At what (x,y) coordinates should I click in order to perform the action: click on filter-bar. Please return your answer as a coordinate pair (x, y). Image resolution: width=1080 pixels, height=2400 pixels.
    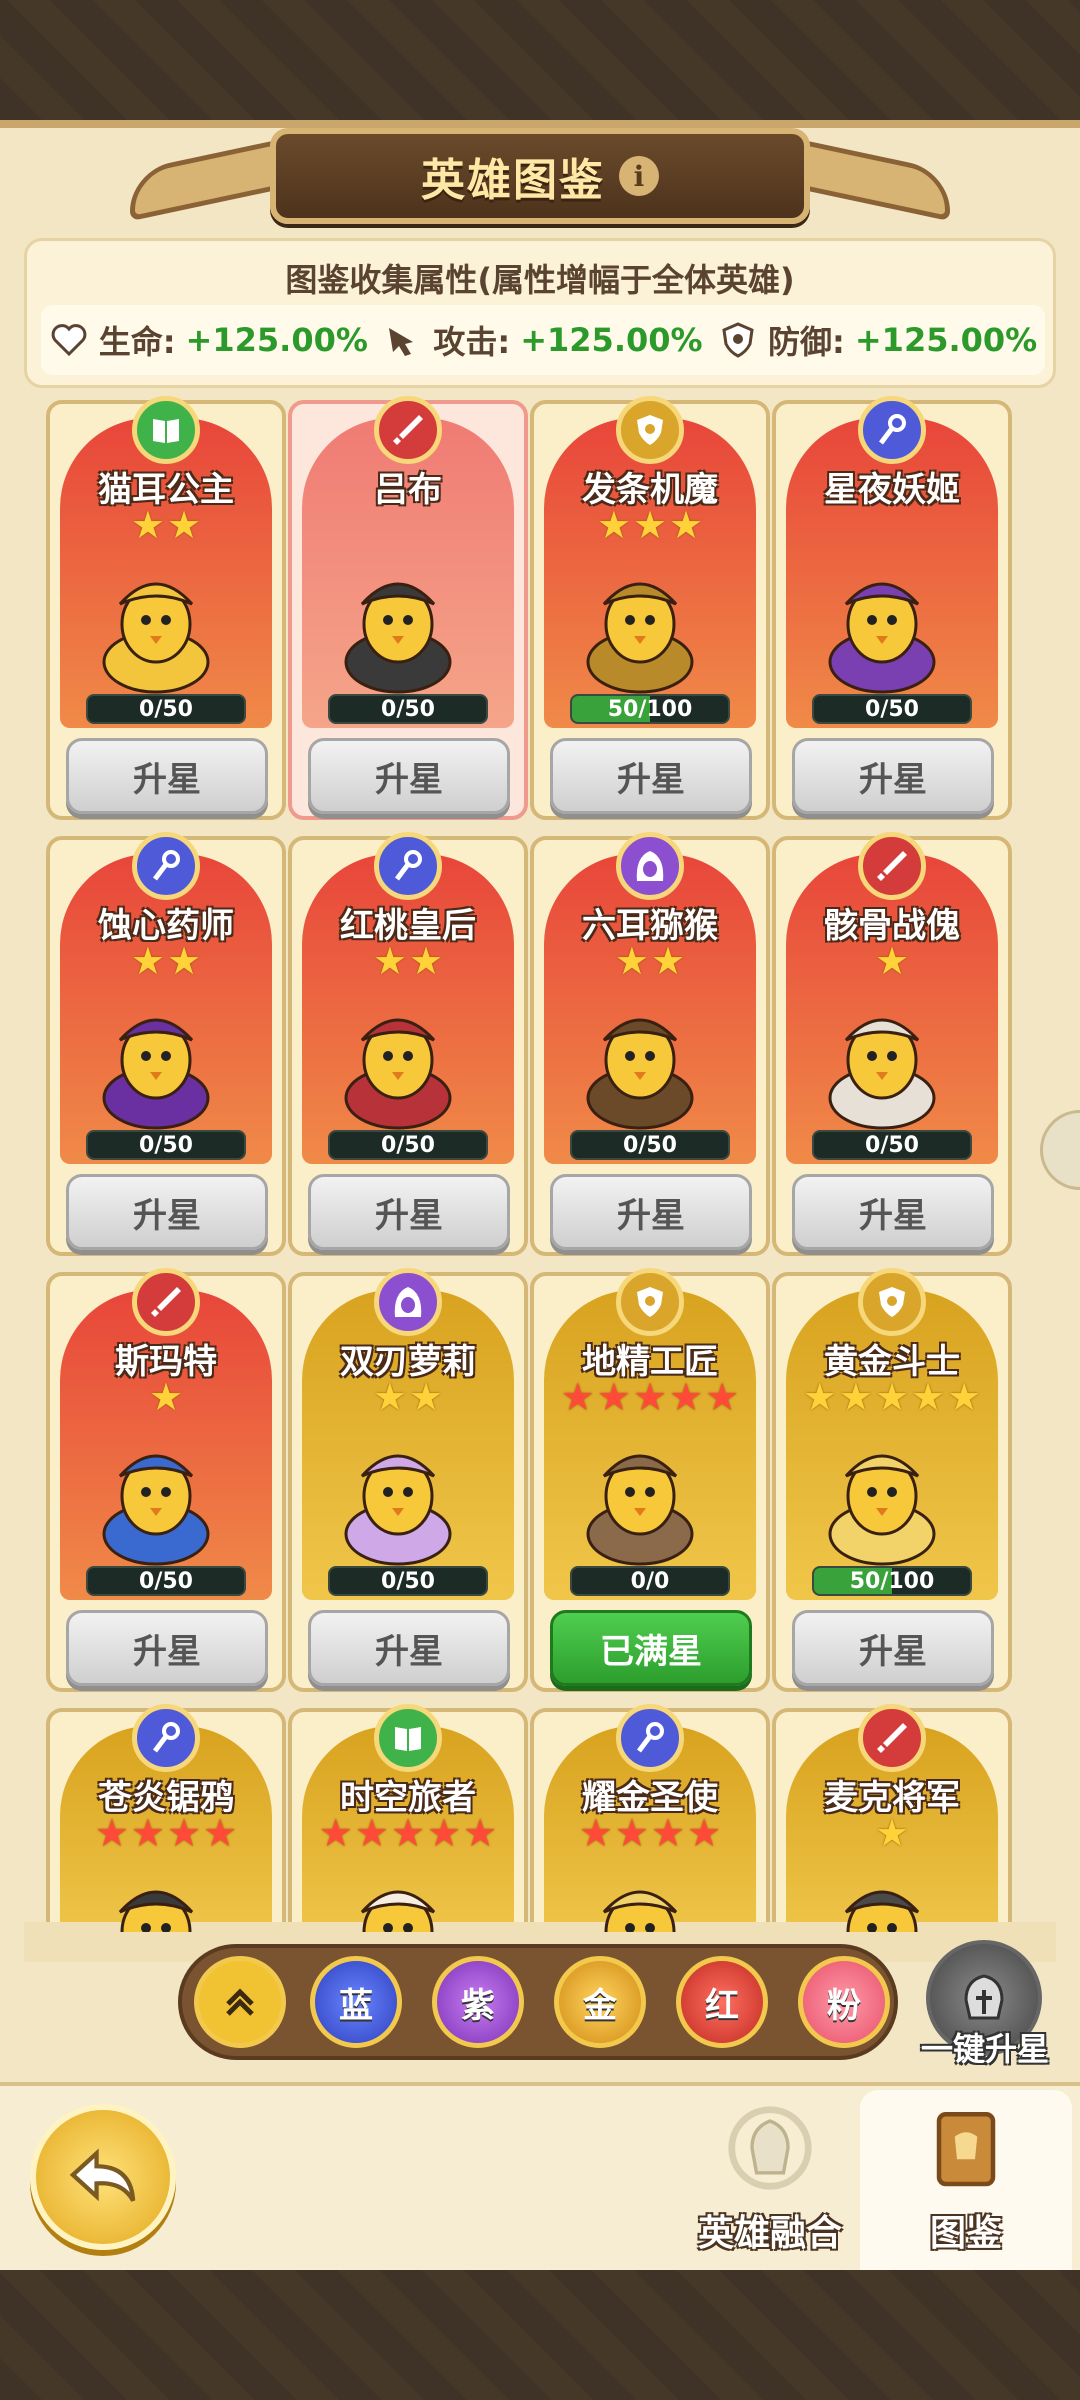
    Looking at the image, I should click on (538, 2002).